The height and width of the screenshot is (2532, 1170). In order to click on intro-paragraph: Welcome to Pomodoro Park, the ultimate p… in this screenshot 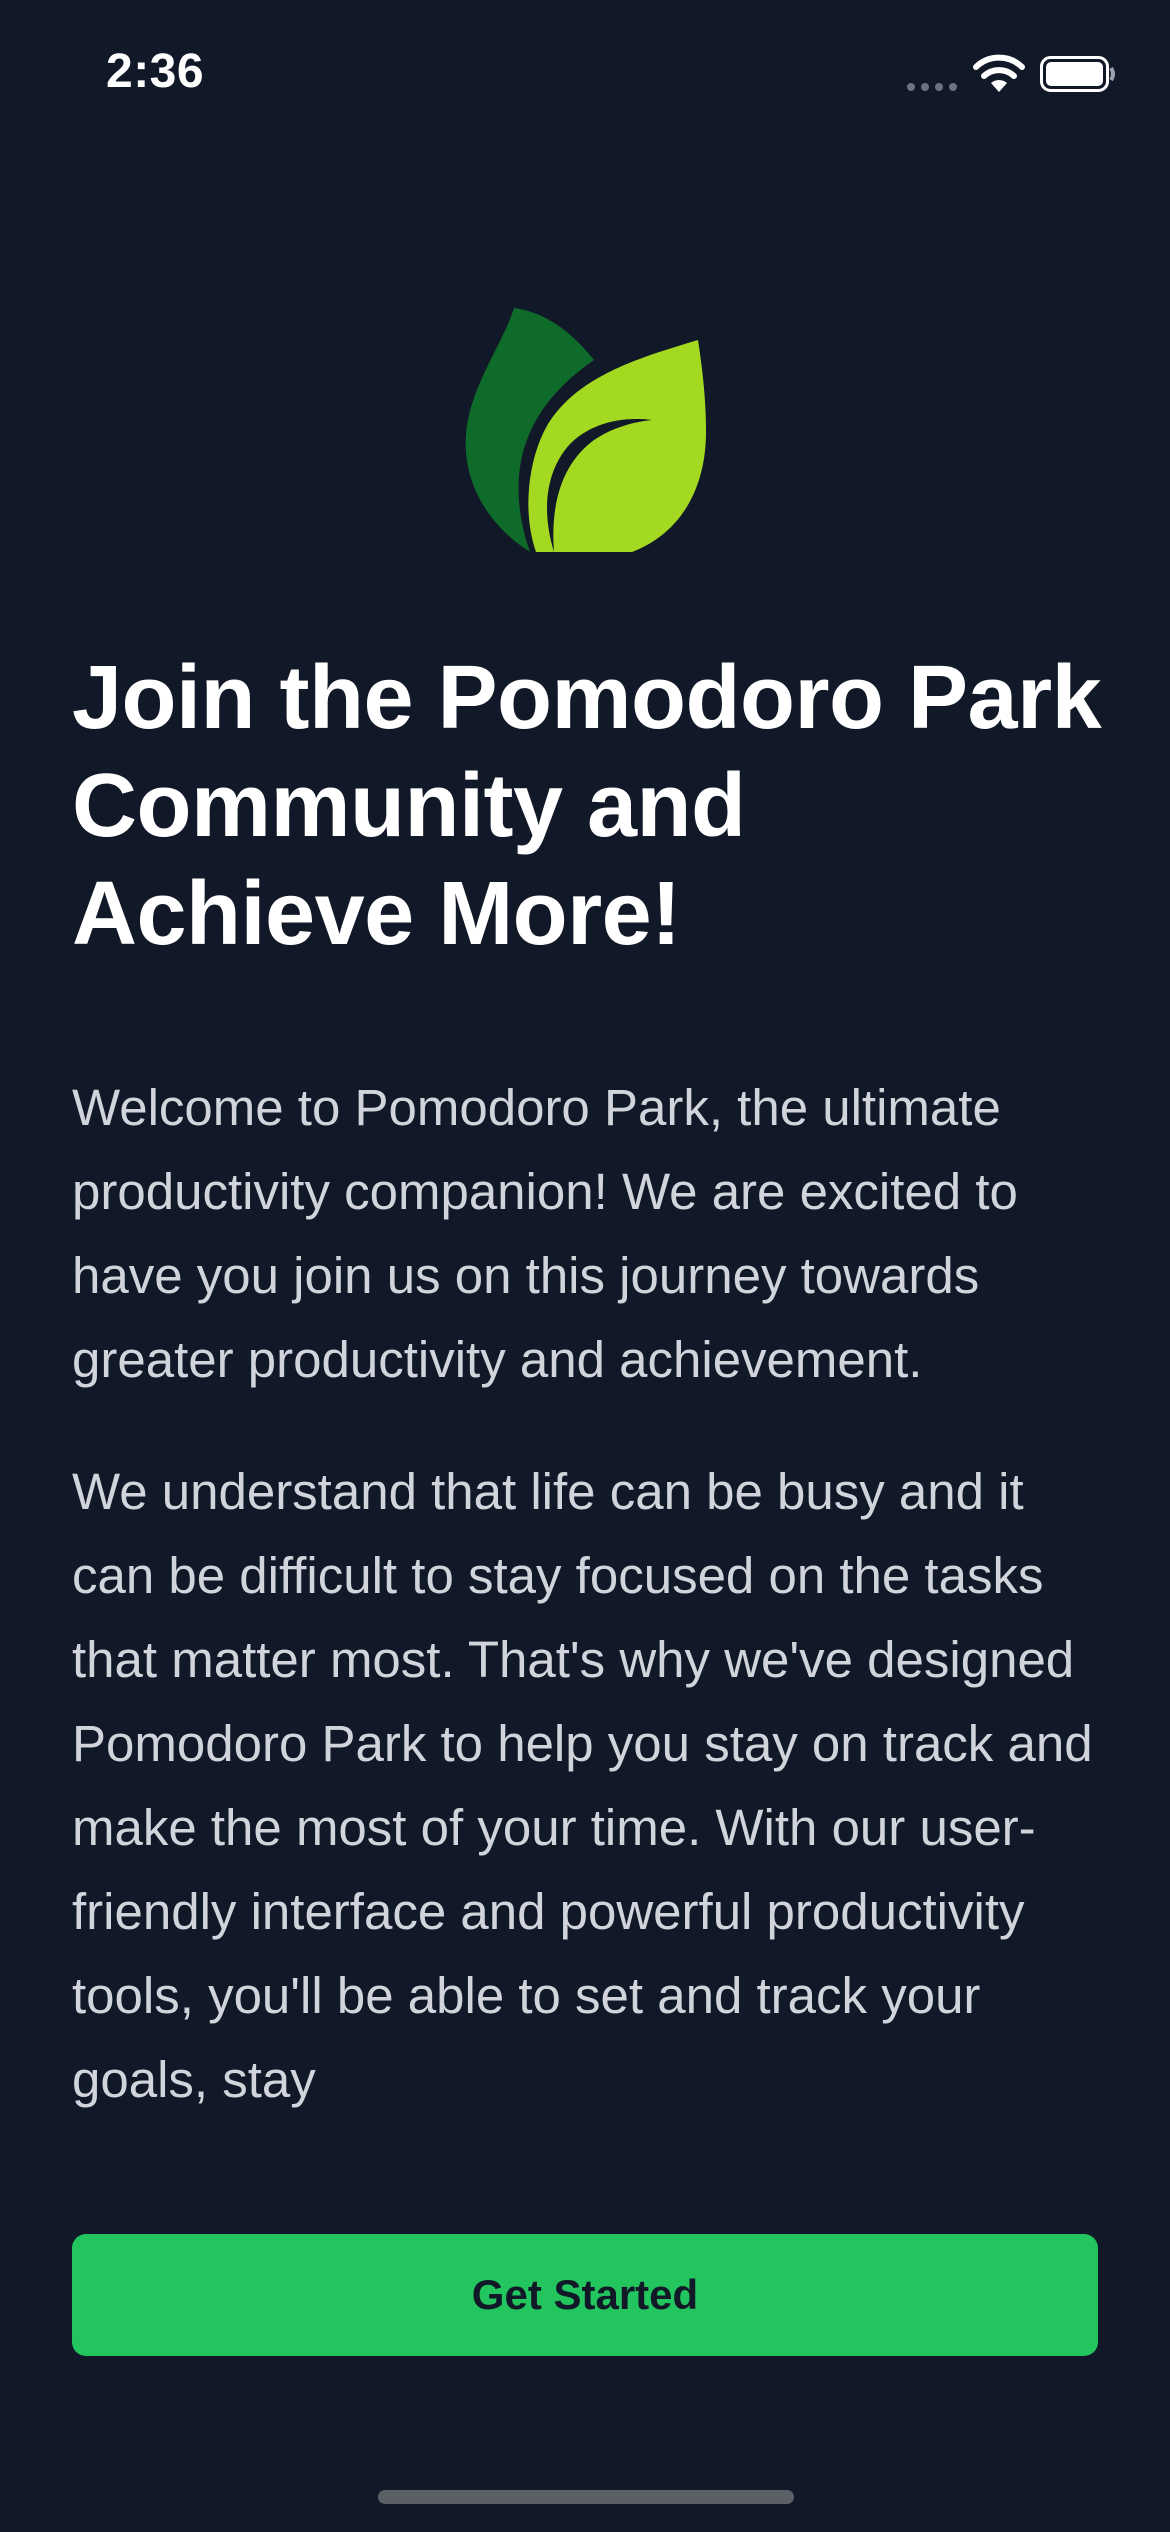, I will do `click(545, 1233)`.